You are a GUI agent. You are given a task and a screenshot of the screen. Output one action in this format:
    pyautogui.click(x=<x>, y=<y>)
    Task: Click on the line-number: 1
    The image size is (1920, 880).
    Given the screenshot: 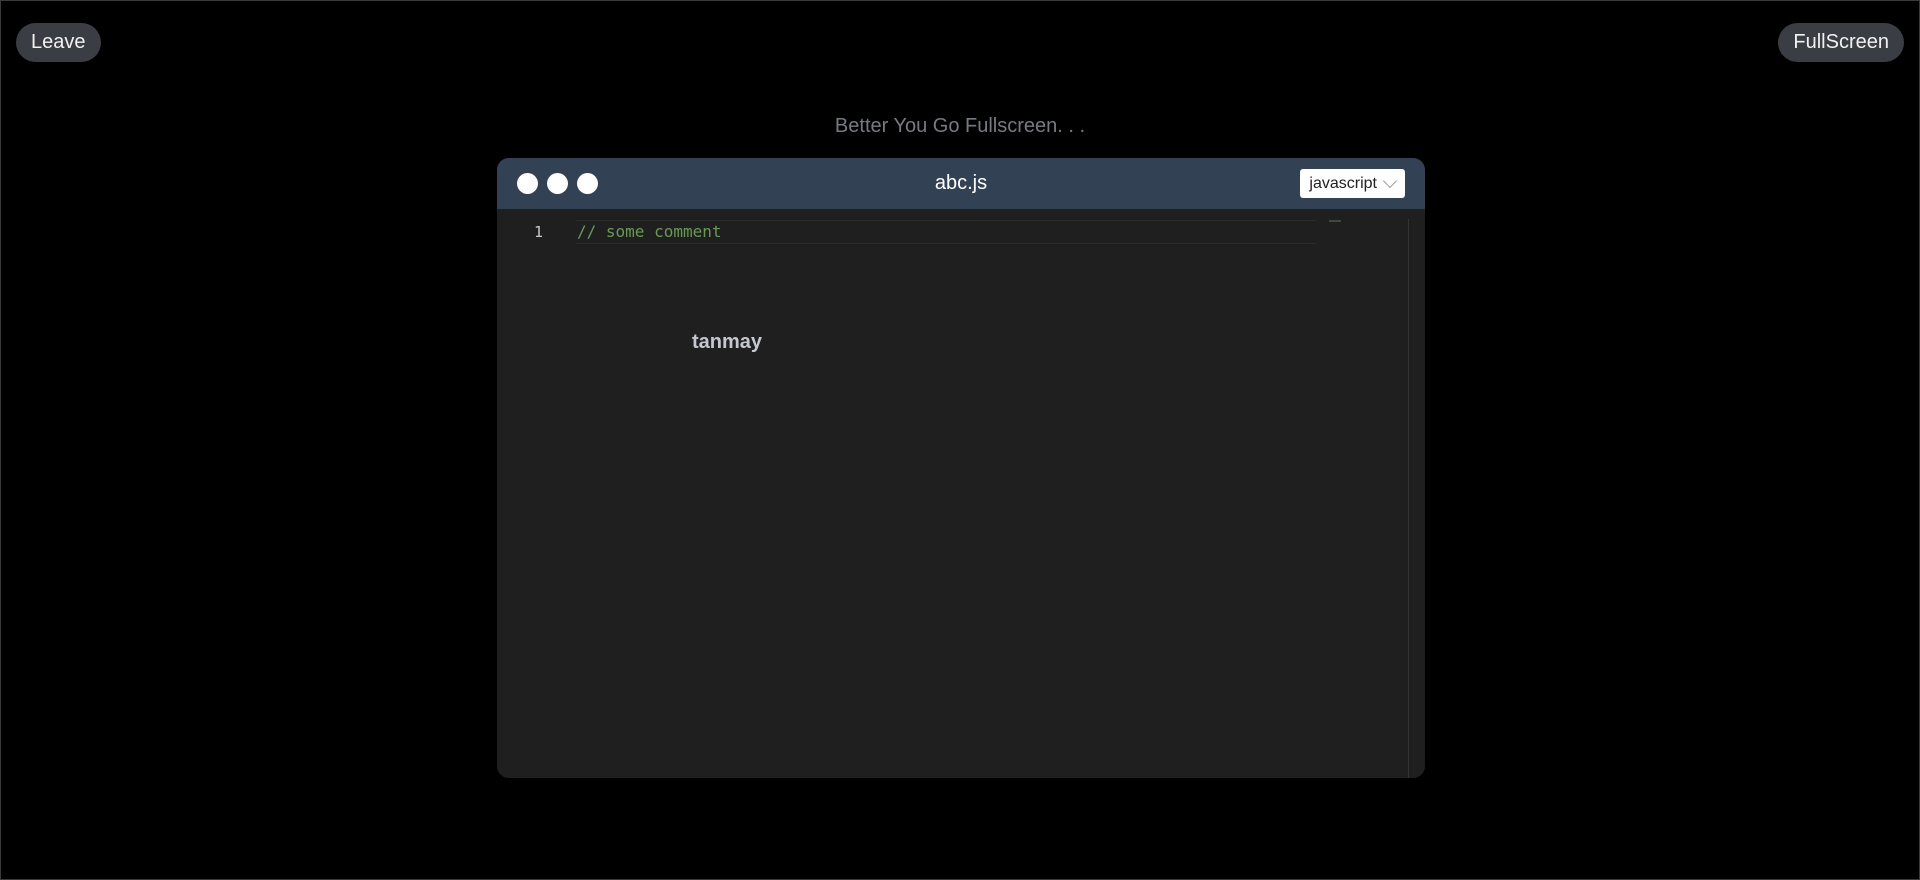 What is the action you would take?
    pyautogui.click(x=539, y=232)
    